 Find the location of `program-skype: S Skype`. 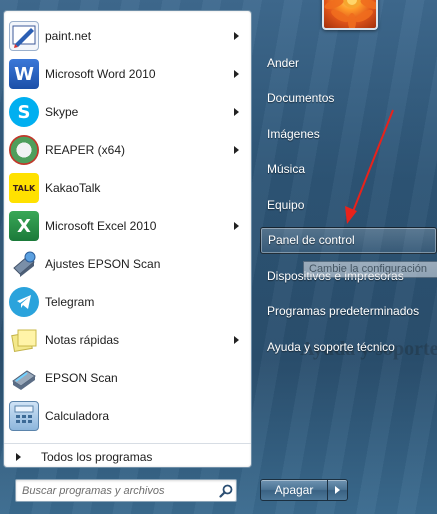

program-skype: S Skype is located at coordinates (127, 112).